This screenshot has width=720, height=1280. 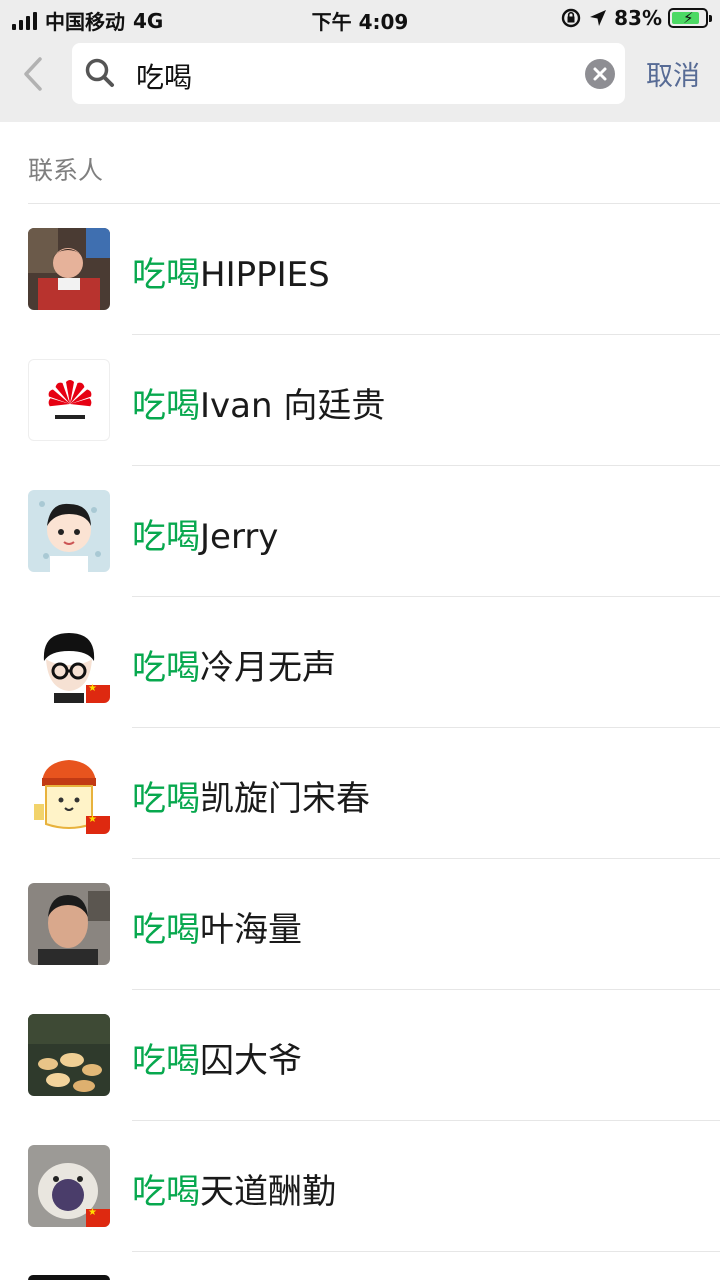 What do you see at coordinates (360, 1055) in the screenshot?
I see `contact-item: 吃喝囚大爷` at bounding box center [360, 1055].